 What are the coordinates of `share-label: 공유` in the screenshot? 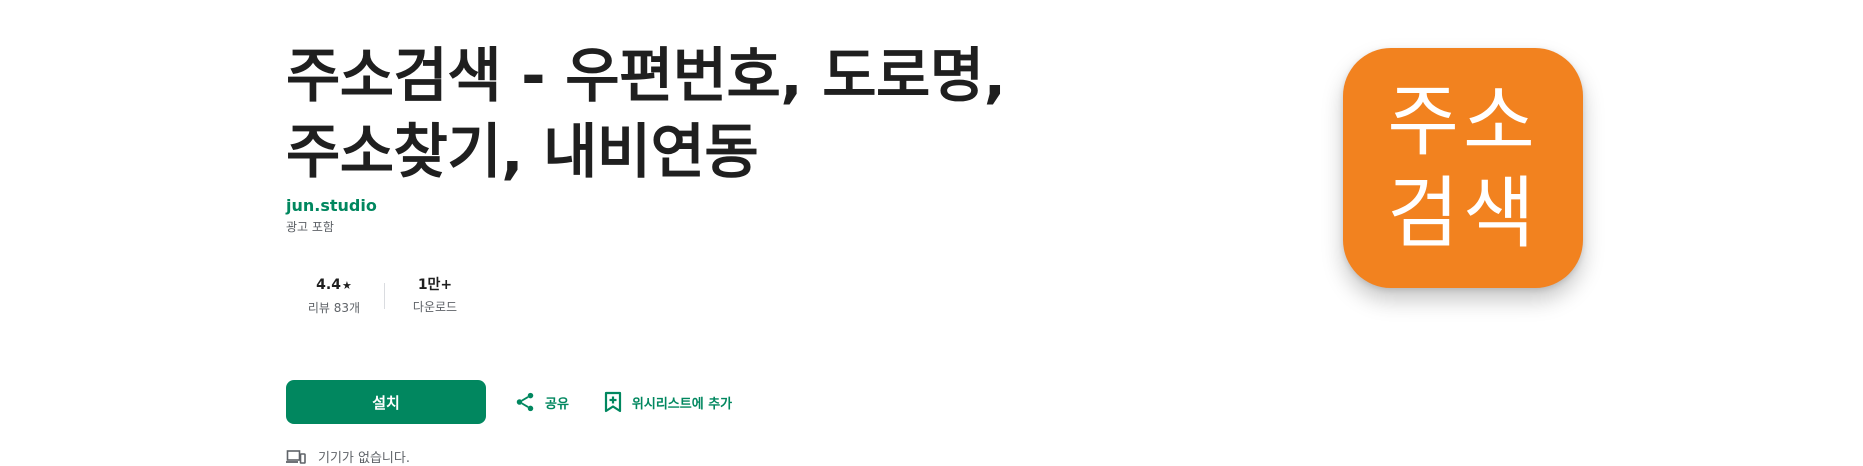 It's located at (557, 404).